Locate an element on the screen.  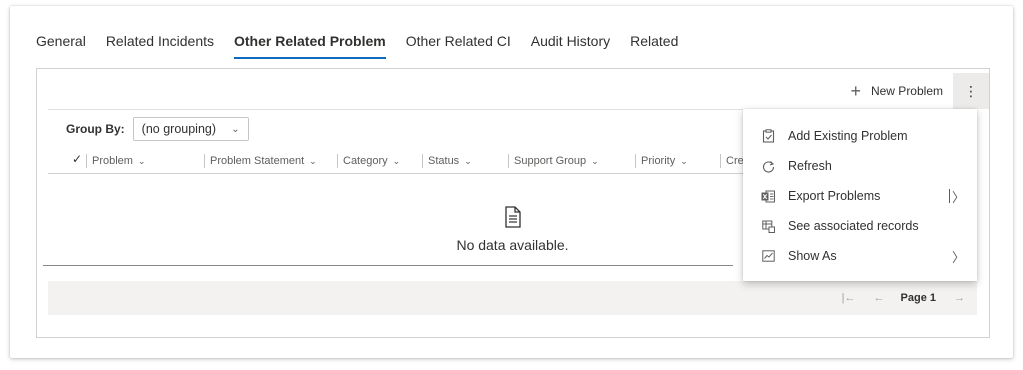
next-page-icon: → is located at coordinates (959, 298).